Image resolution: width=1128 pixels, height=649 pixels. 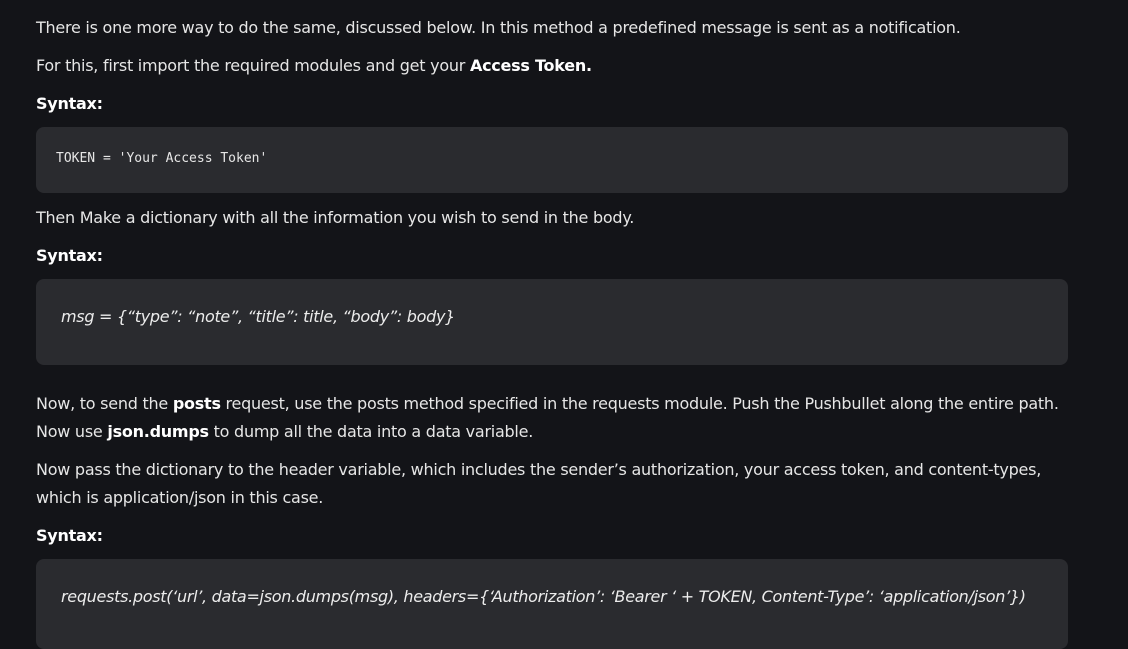 I want to click on json-dumps-emphasis: json.dumps, so click(x=158, y=431).